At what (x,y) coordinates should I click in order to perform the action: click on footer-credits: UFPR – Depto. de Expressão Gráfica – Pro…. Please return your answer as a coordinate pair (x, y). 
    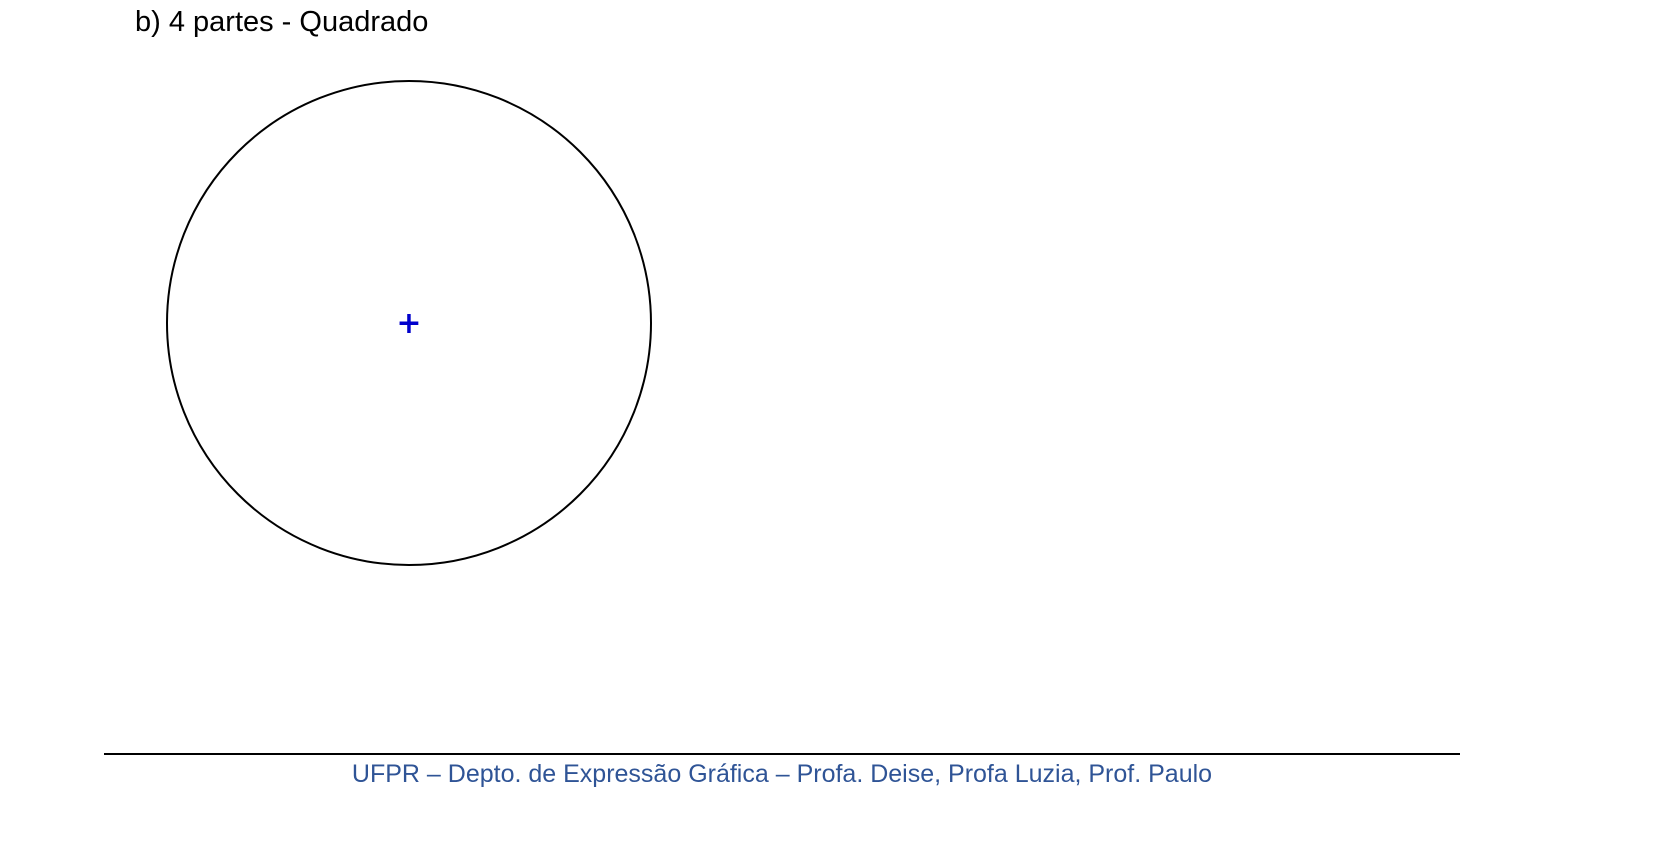
    Looking at the image, I should click on (782, 774).